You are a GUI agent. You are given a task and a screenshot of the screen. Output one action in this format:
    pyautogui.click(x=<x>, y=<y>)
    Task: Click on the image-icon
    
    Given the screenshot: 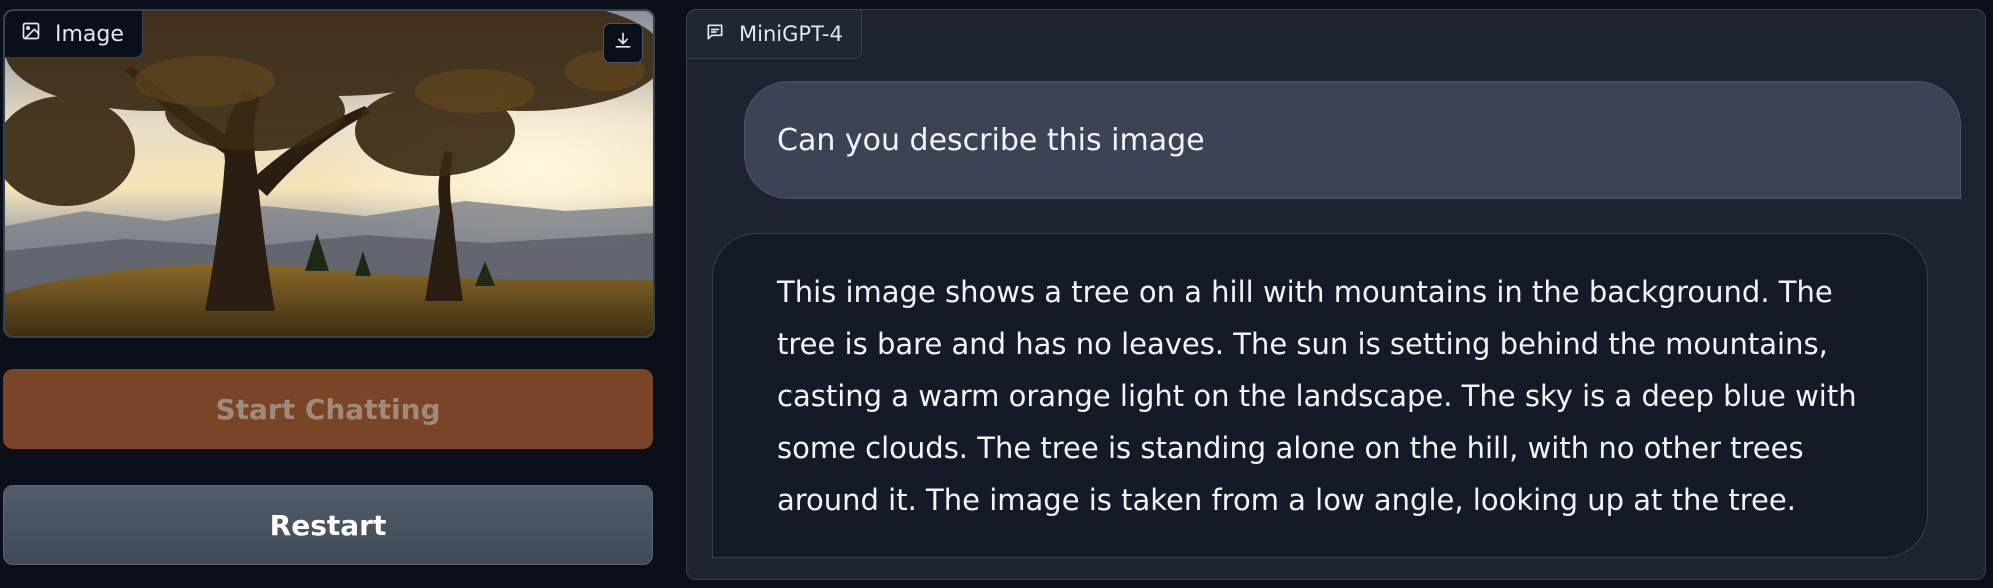 What is the action you would take?
    pyautogui.click(x=31, y=34)
    